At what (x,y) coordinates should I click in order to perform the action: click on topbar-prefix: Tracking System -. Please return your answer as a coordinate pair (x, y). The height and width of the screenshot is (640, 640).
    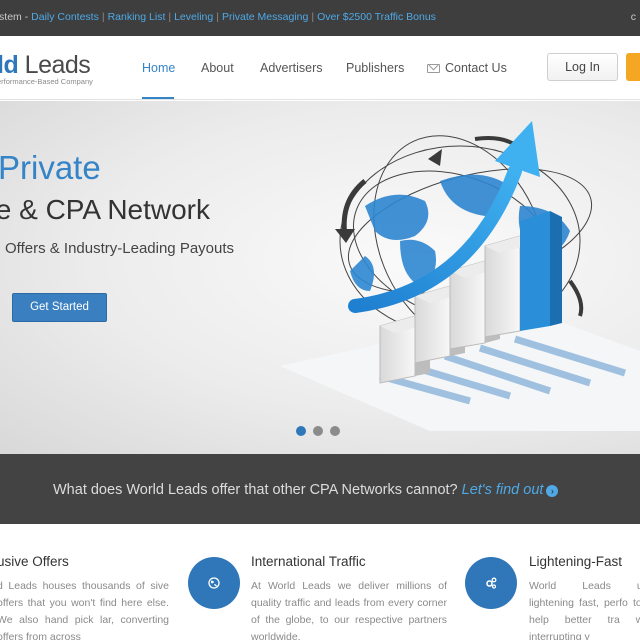
    Looking at the image, I should click on (14, 17).